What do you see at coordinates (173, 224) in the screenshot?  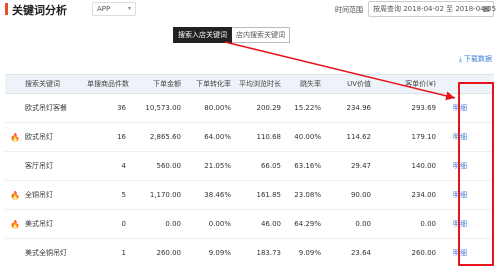 I see `amount-cell: 0.00` at bounding box center [173, 224].